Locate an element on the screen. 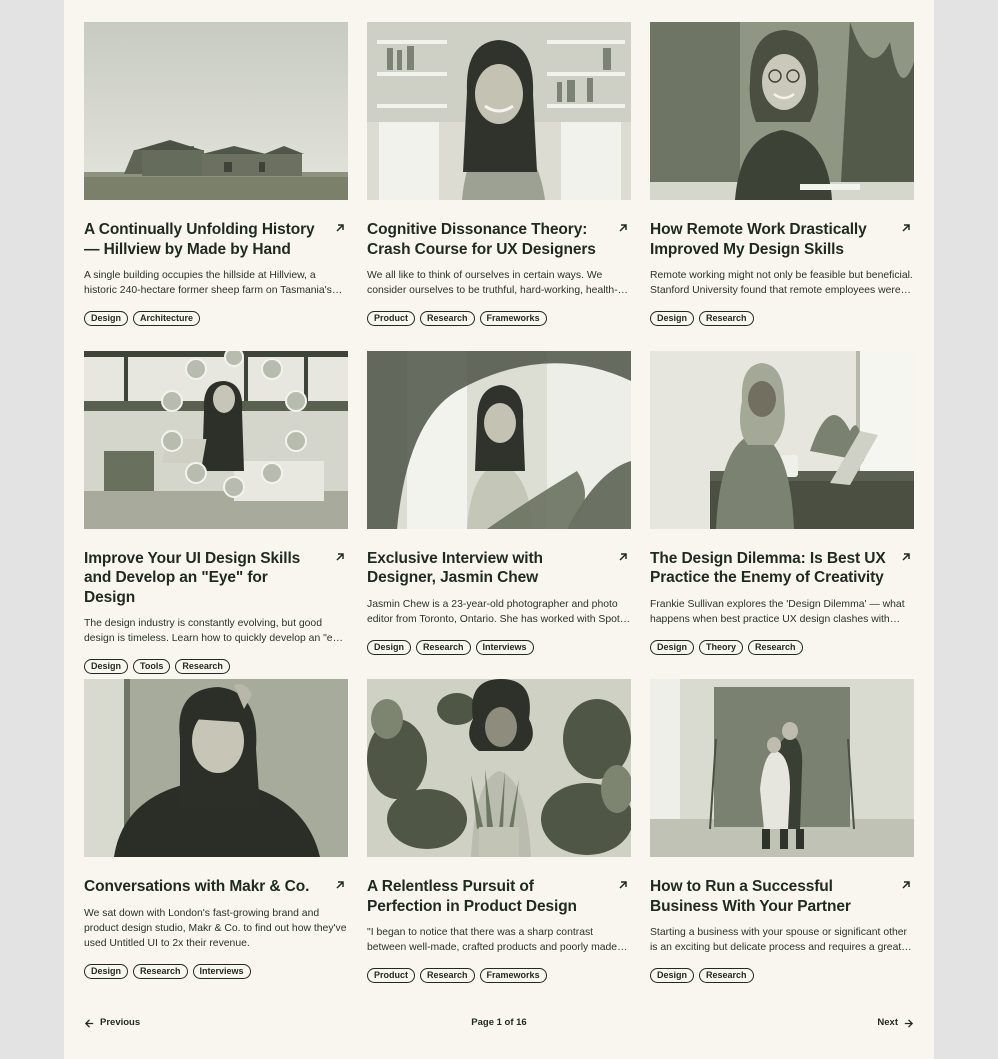 Image resolution: width=998 pixels, height=1059 pixels. post-title: Conversations with Makr & Co. is located at coordinates (203, 887).